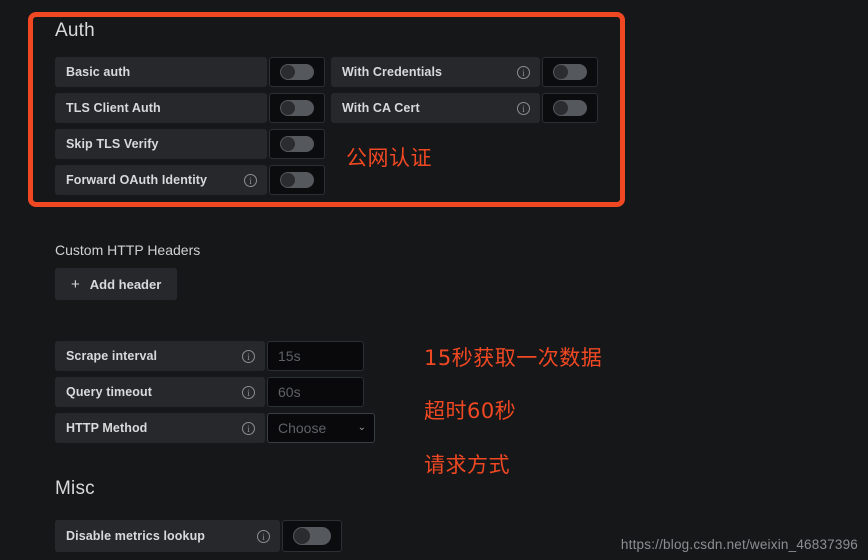 The width and height of the screenshot is (868, 560). I want to click on misc-row-disable-metrics-lookup-label-text: Disable metrics lookup, so click(136, 536).